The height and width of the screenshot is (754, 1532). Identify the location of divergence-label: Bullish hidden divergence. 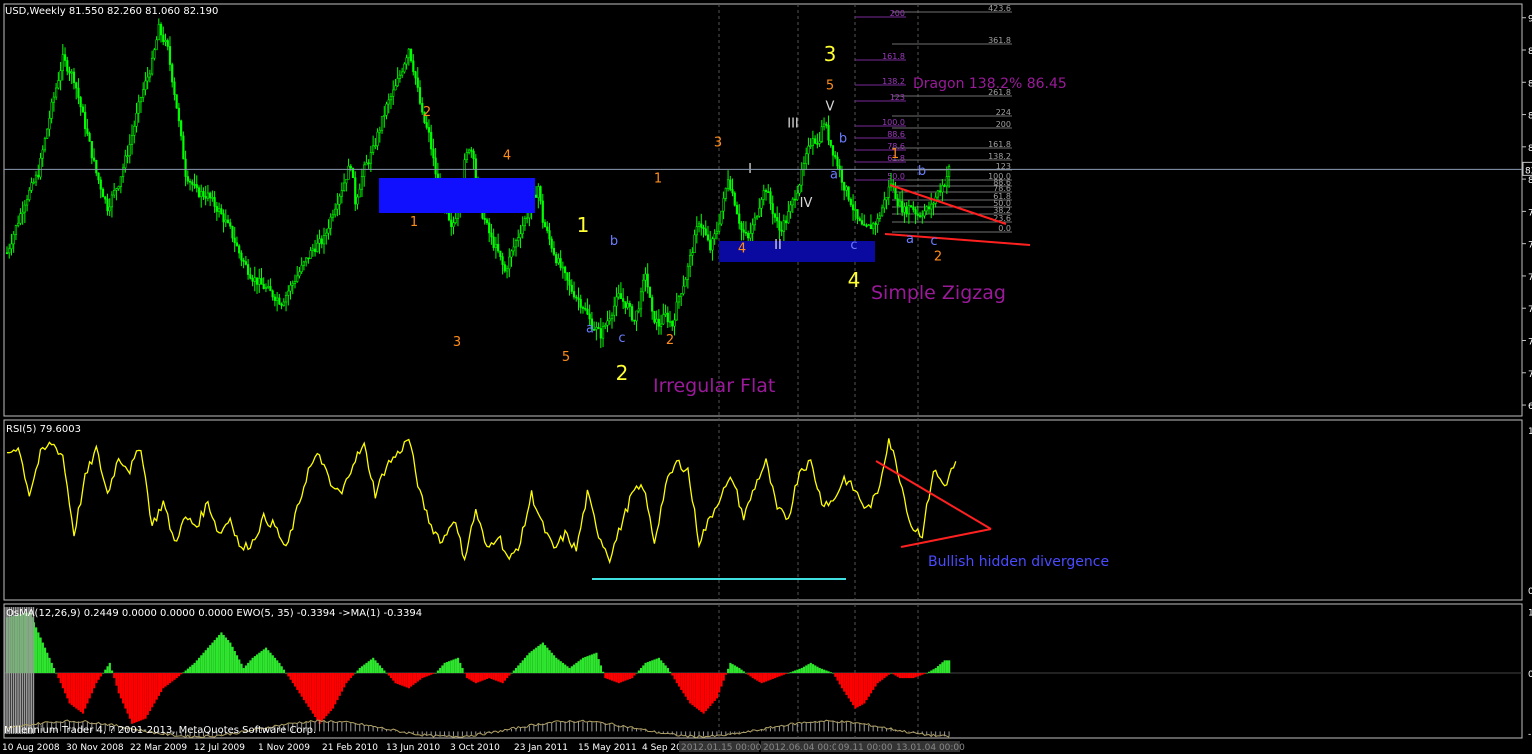
(1018, 562).